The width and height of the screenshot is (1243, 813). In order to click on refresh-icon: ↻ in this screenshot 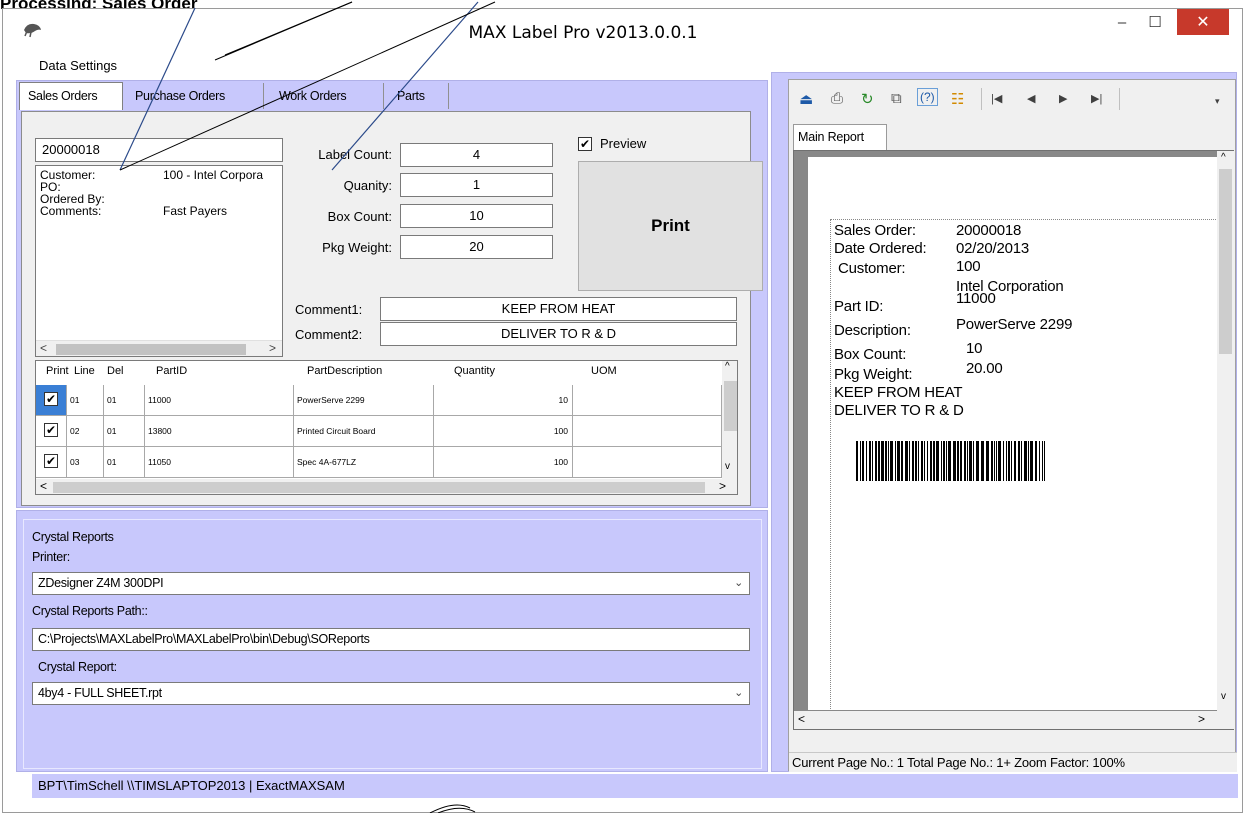, I will do `click(867, 99)`.